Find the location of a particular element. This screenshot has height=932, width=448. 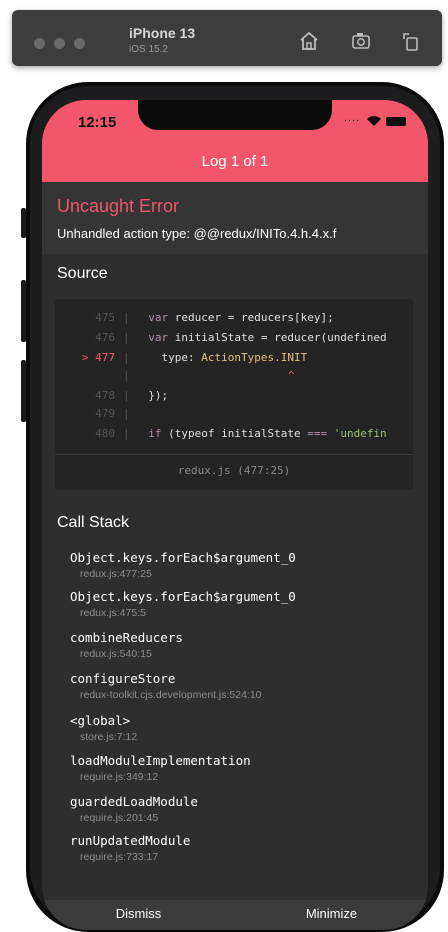

line-number: 479 is located at coordinates (105, 413).